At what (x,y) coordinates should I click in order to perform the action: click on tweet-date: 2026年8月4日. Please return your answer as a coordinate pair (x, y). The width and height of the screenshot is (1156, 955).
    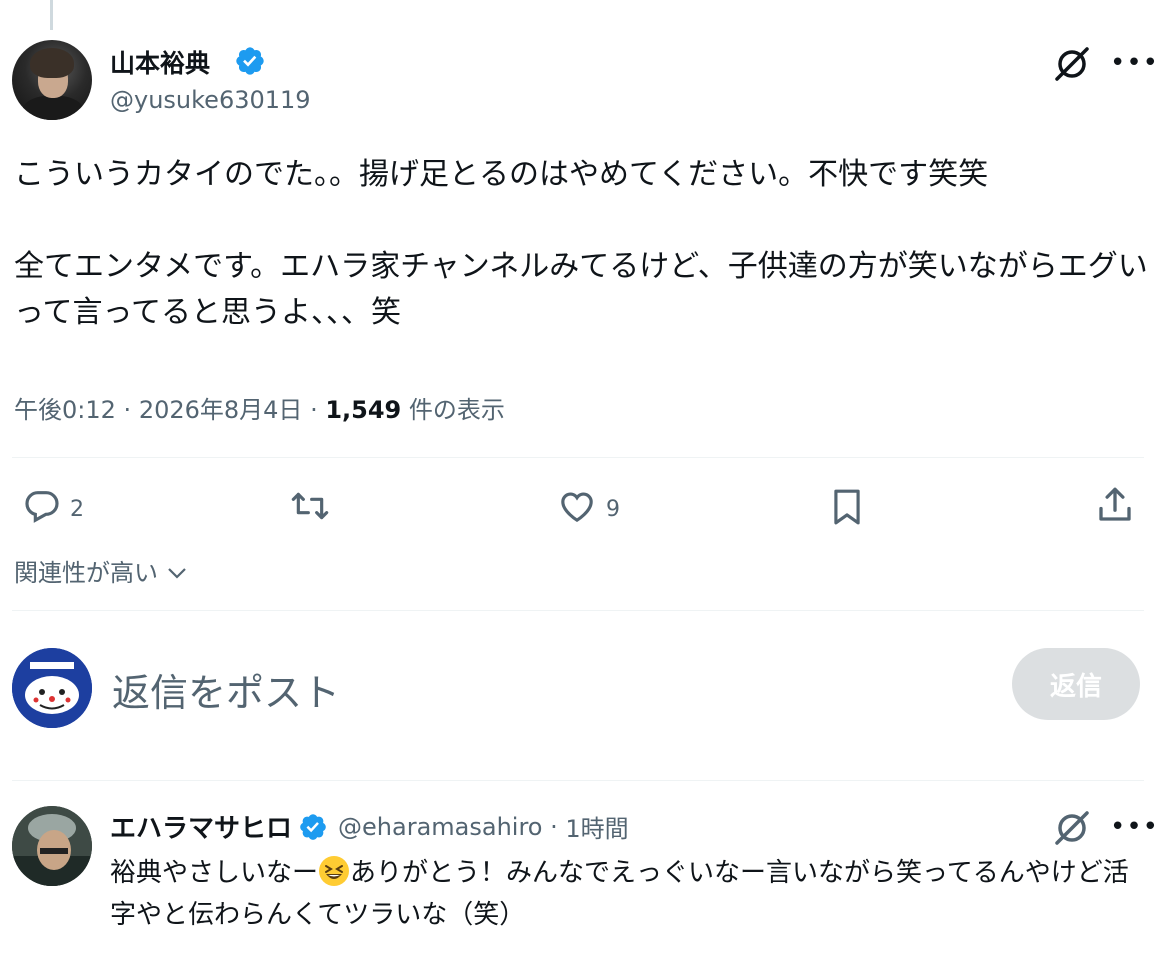
    Looking at the image, I should click on (221, 410).